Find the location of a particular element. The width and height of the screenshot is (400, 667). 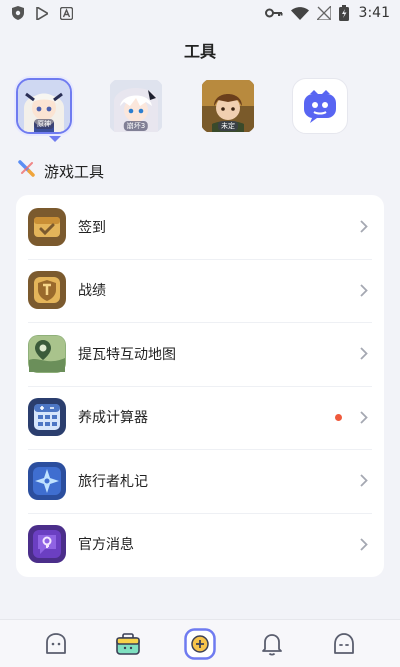

game-avatar-honkai: 崩坏3 is located at coordinates (136, 106).